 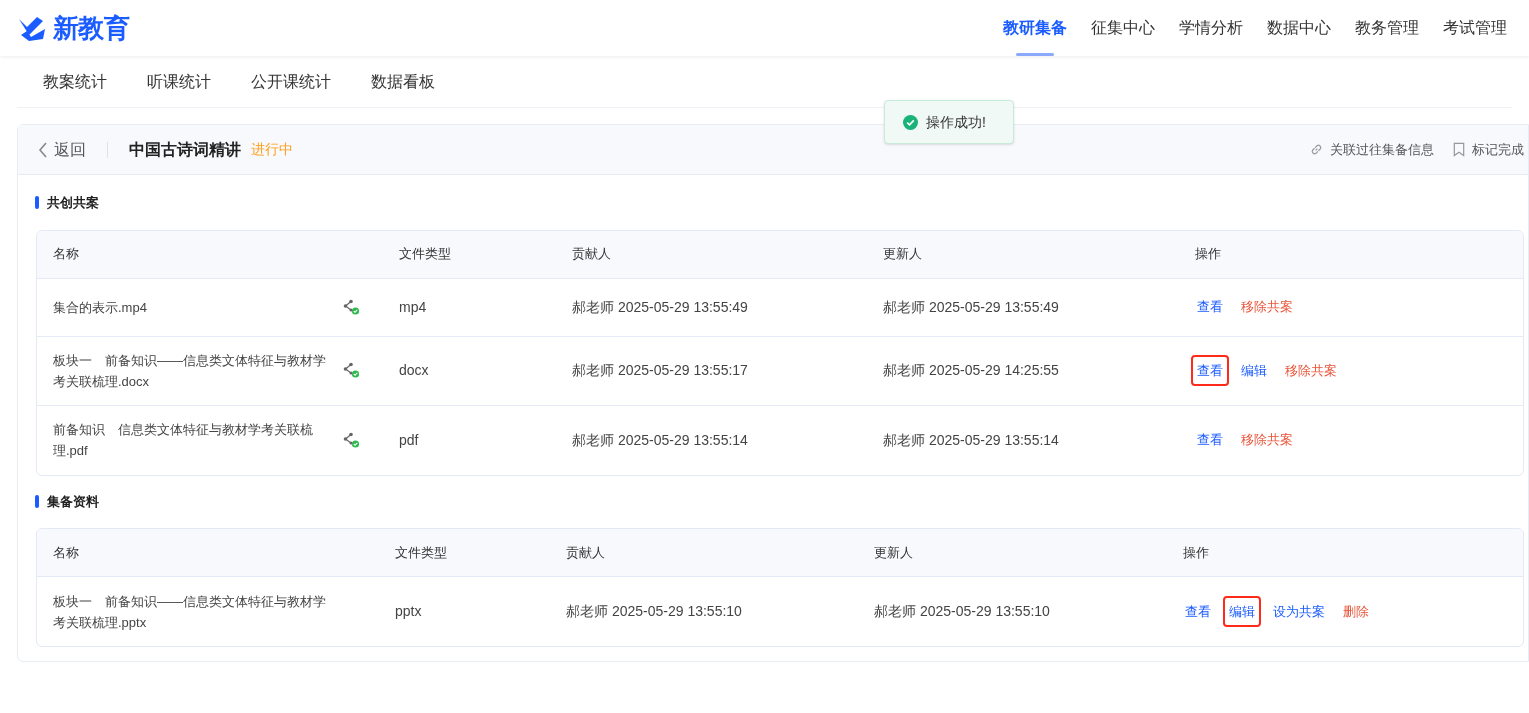 What do you see at coordinates (1371, 149) in the screenshot?
I see `header-action: 关联过往集备信息` at bounding box center [1371, 149].